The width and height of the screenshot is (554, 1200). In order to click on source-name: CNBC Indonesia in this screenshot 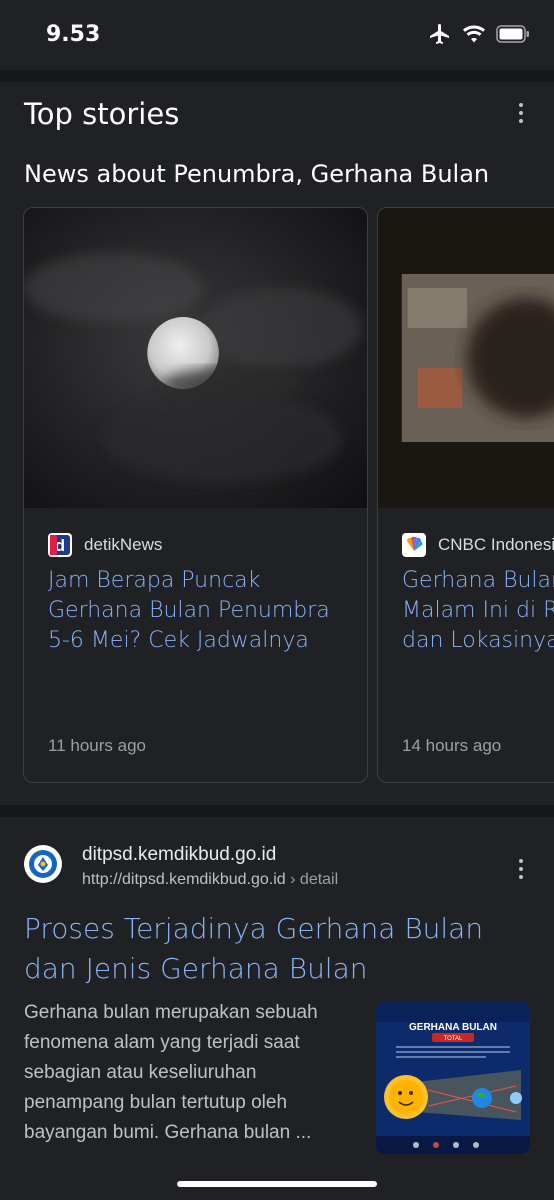, I will do `click(496, 544)`.